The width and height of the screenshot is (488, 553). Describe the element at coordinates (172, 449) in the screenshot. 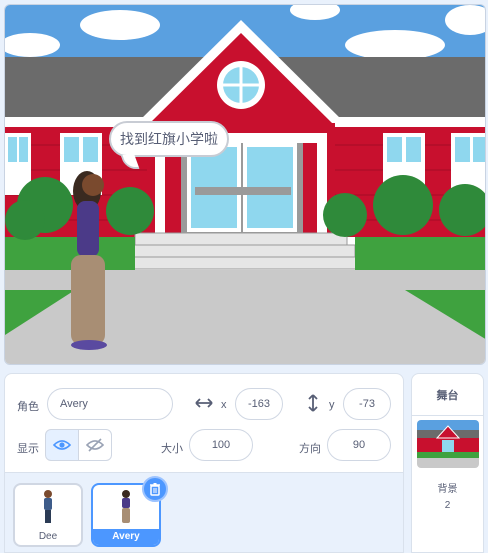

I see `size-label: 大小` at that location.